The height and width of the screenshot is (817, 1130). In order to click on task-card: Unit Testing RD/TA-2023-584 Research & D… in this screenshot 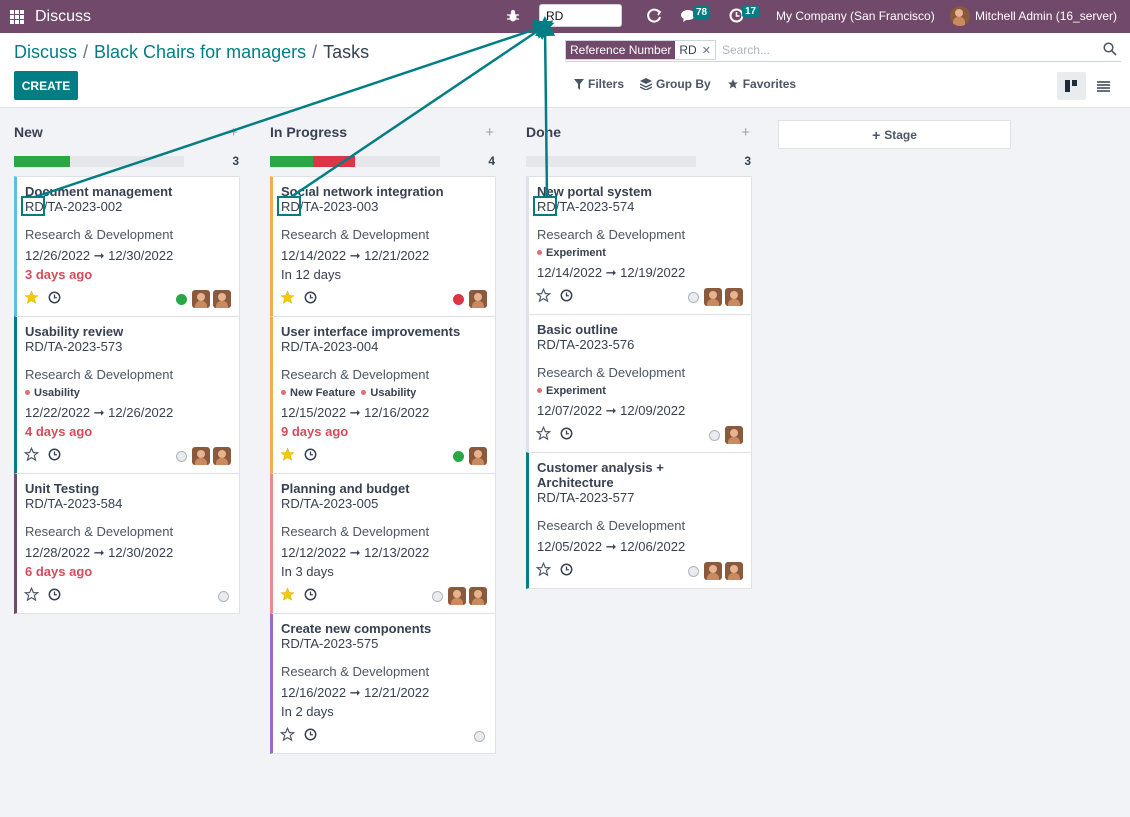, I will do `click(127, 543)`.